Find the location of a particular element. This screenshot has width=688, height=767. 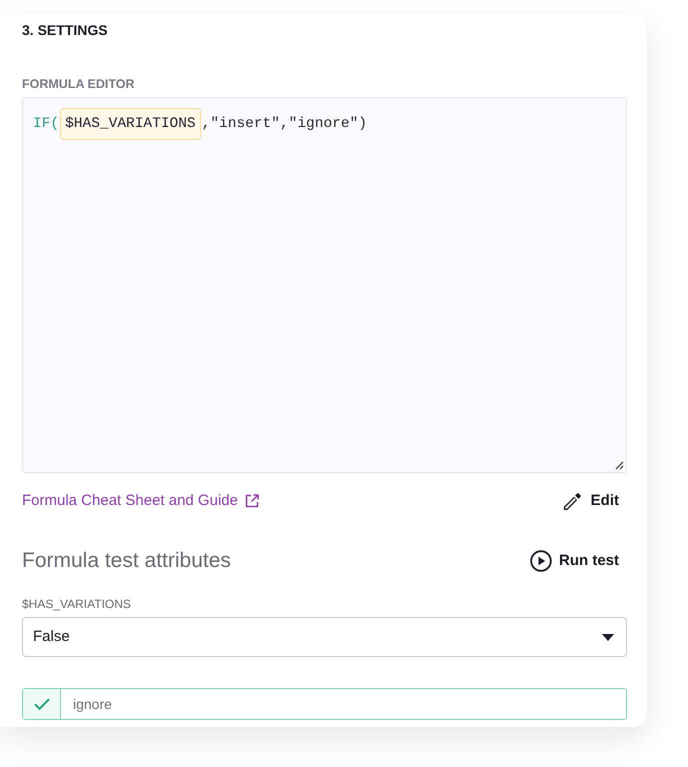

run-test-button: Run test is located at coordinates (578, 561).